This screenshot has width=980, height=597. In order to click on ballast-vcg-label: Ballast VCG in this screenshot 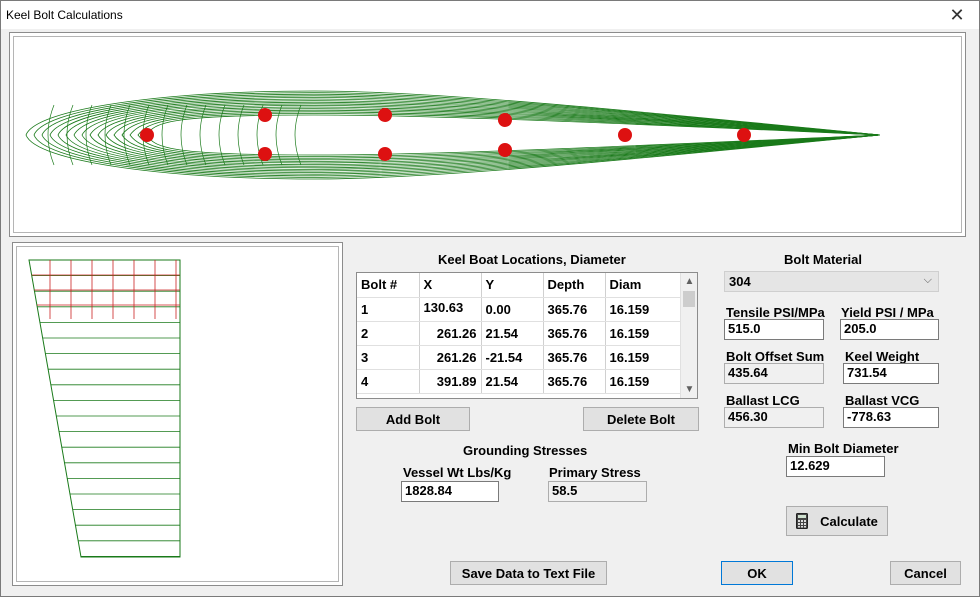, I will do `click(882, 400)`.